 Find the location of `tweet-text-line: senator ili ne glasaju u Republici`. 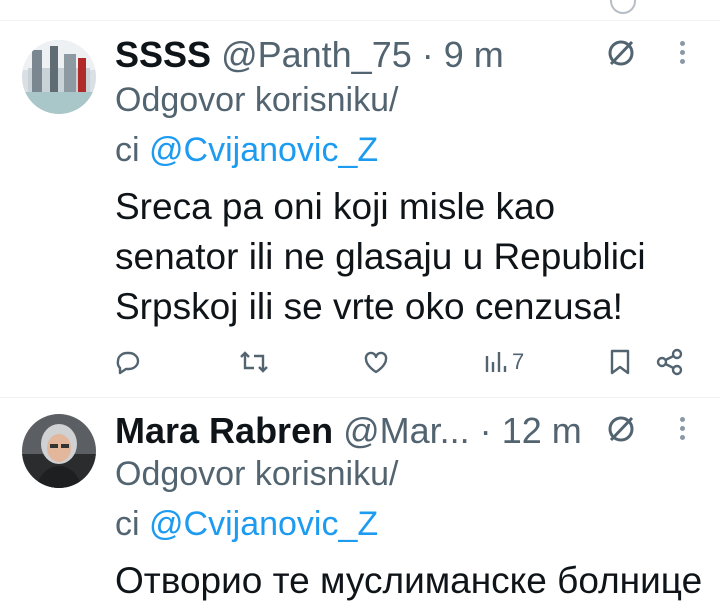

tweet-text-line: senator ili ne glasaju u Republici is located at coordinates (380, 256).